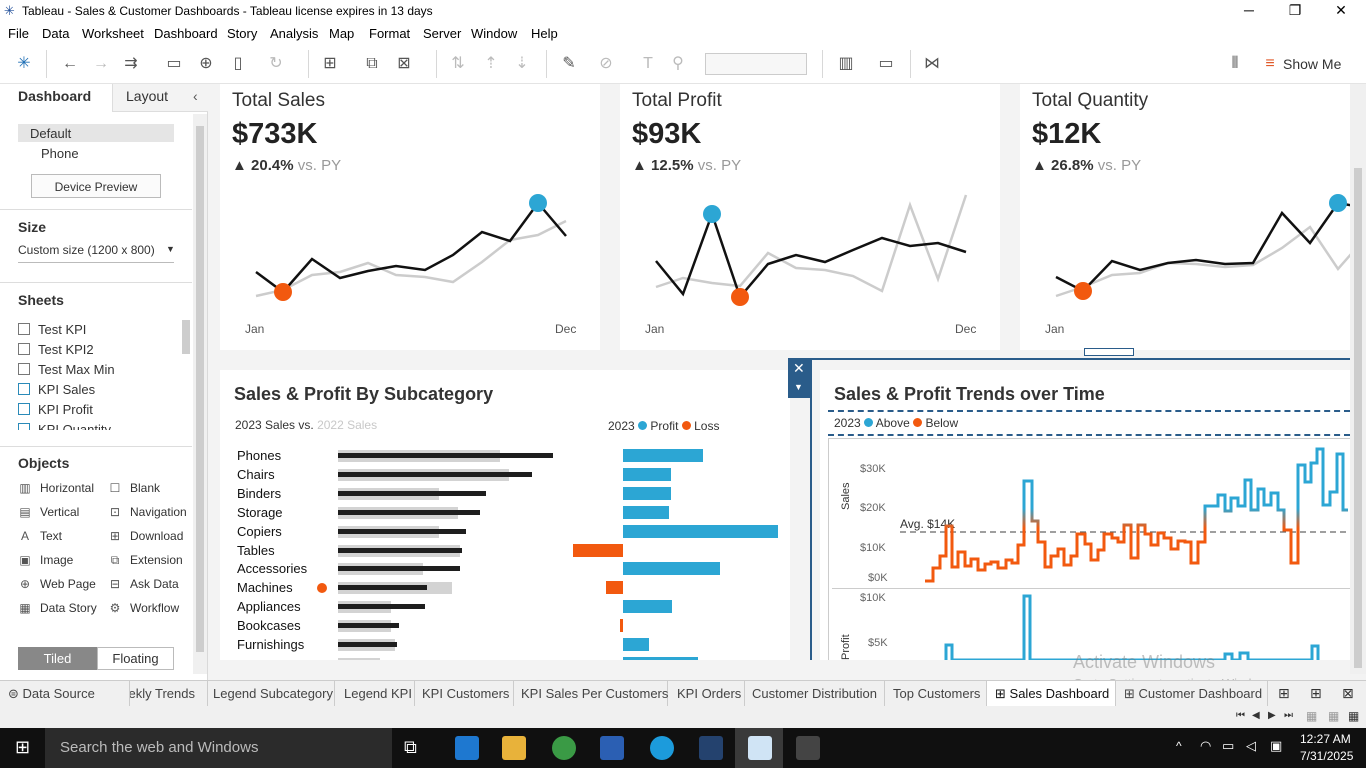 This screenshot has width=1366, height=768. What do you see at coordinates (1205, 746) in the screenshot?
I see `wifi-icon: ◠` at bounding box center [1205, 746].